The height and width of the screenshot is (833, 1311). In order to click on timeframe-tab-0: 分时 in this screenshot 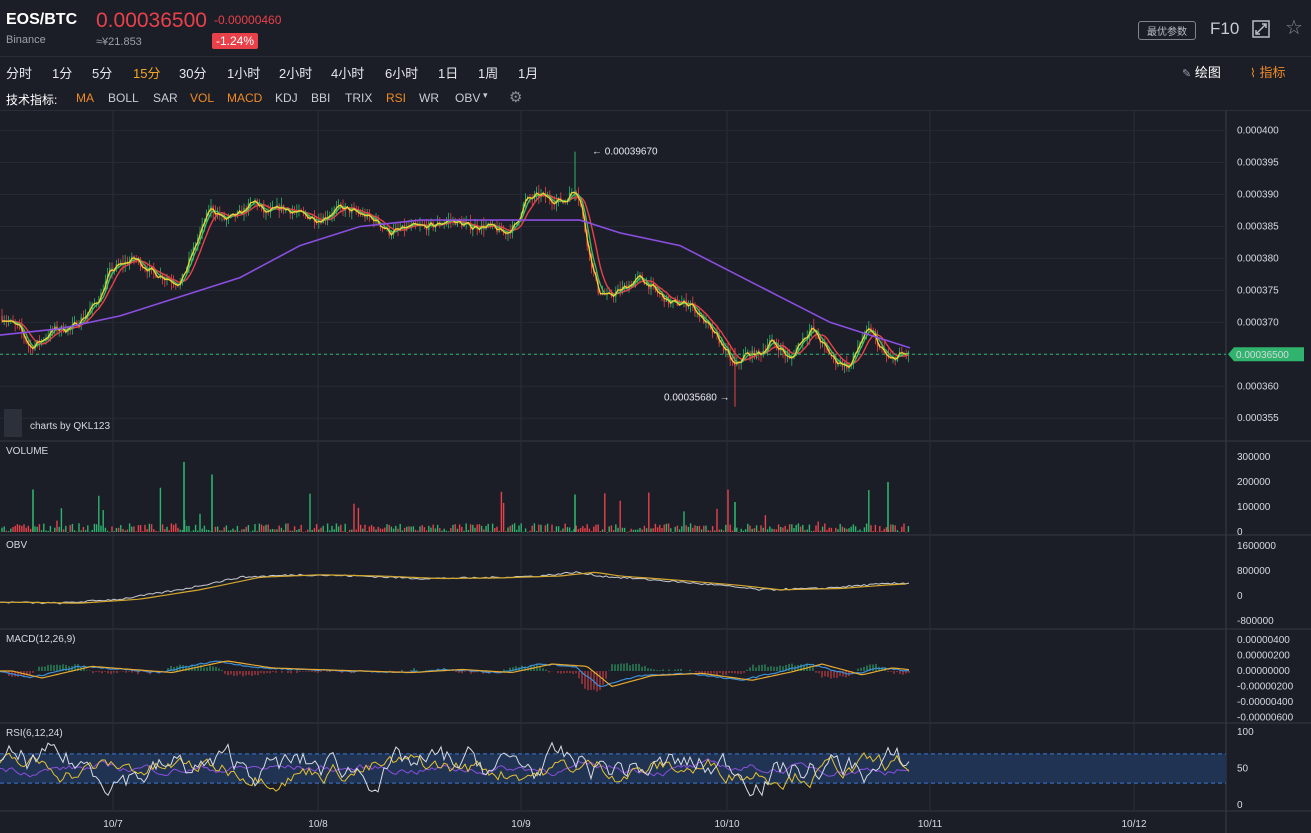, I will do `click(19, 72)`.